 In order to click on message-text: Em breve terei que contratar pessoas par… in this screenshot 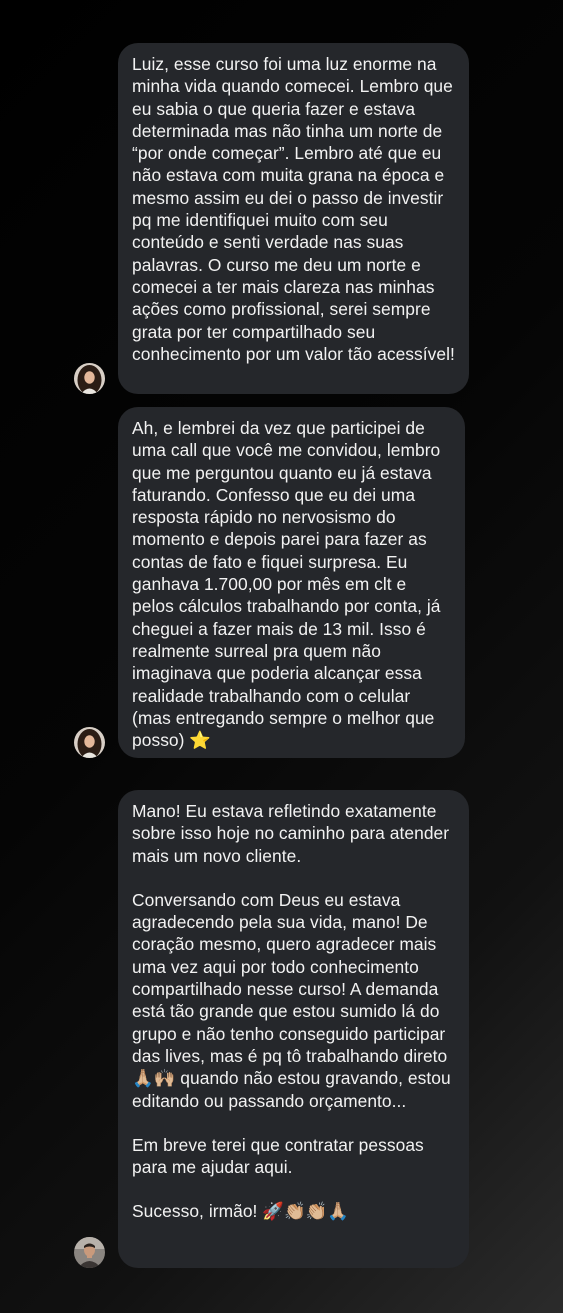, I will do `click(280, 1156)`.